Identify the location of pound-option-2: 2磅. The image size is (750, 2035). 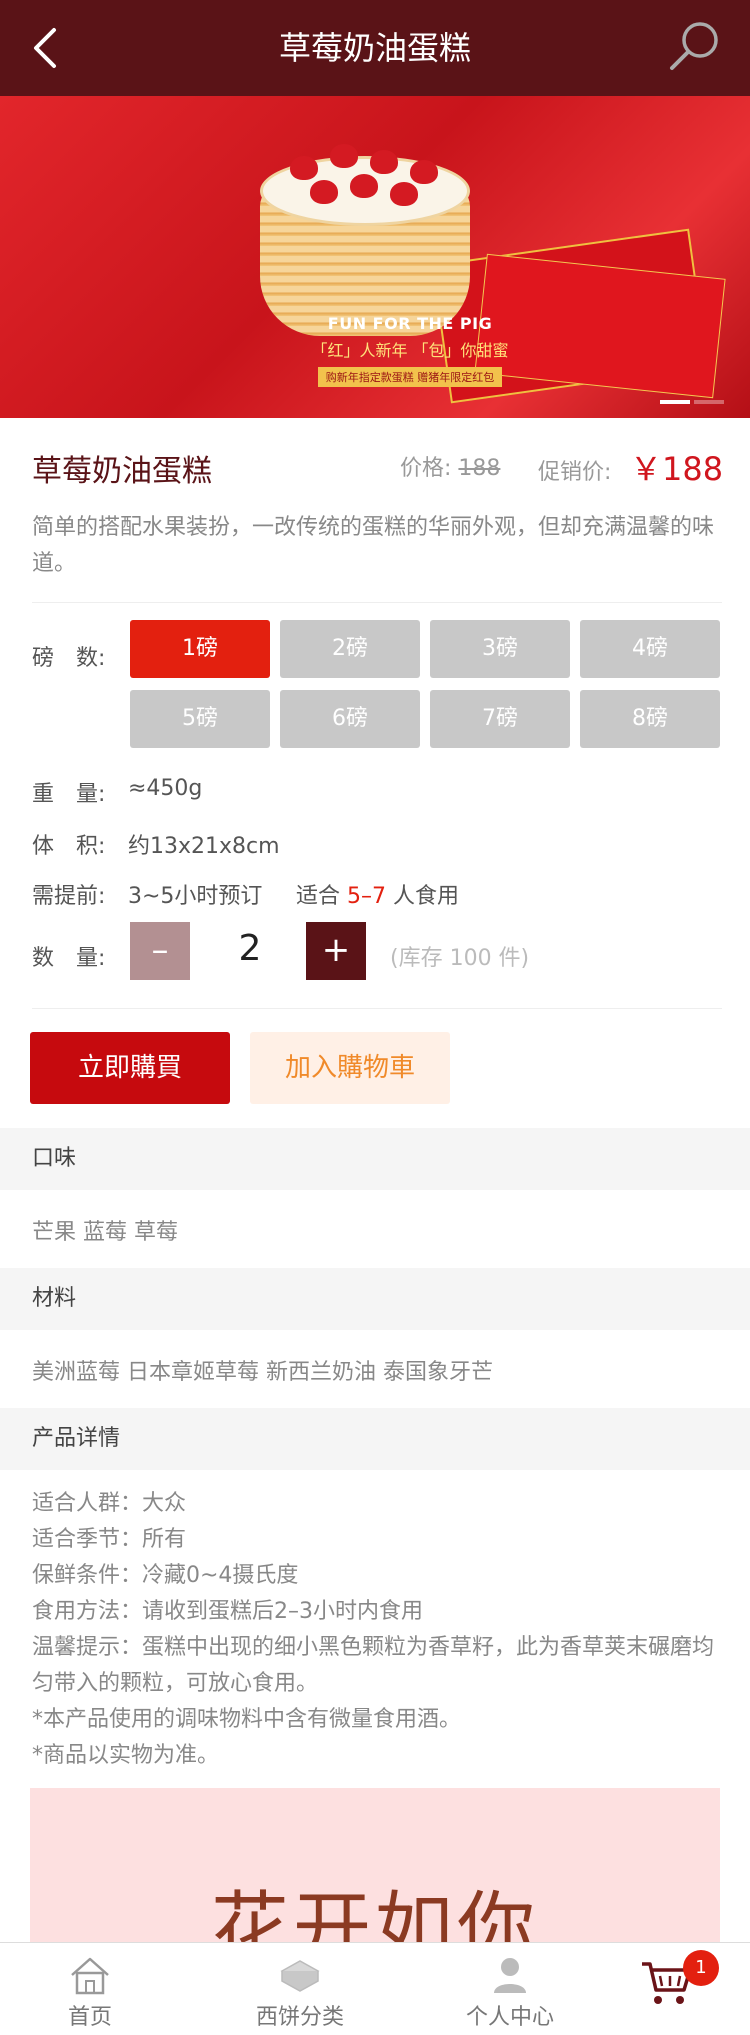
(350, 649).